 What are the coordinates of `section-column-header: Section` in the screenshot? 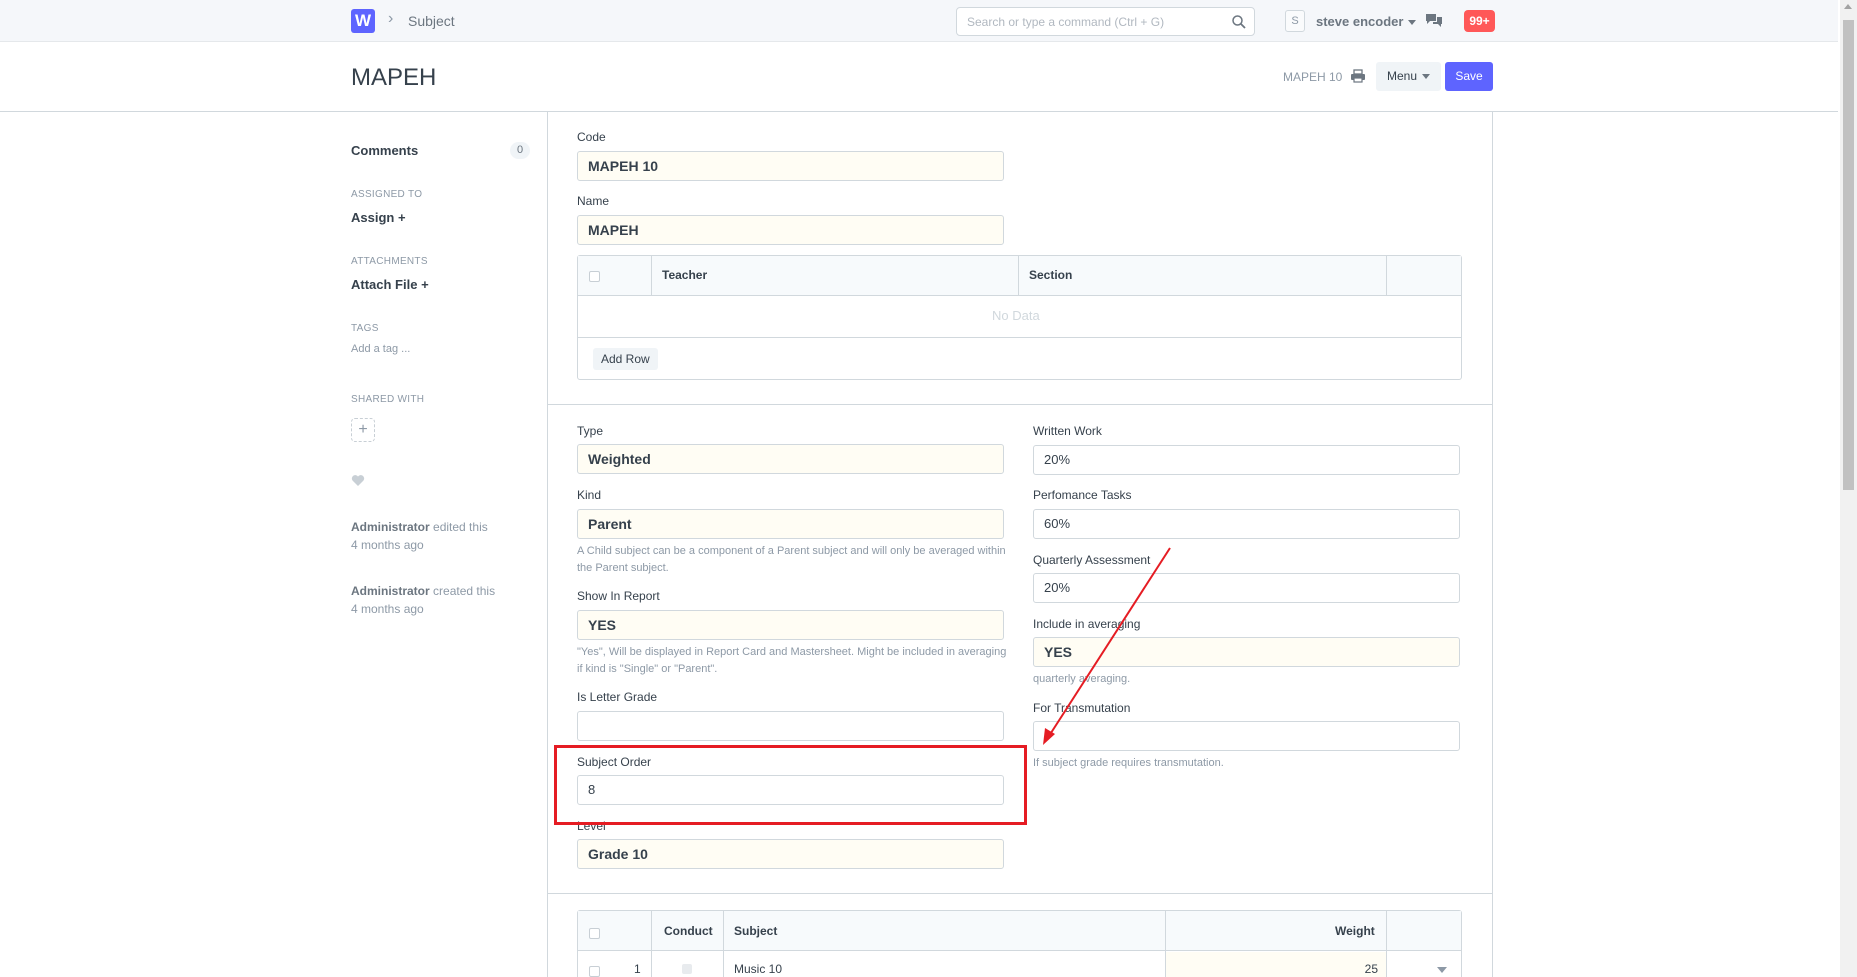 It's located at (1051, 275).